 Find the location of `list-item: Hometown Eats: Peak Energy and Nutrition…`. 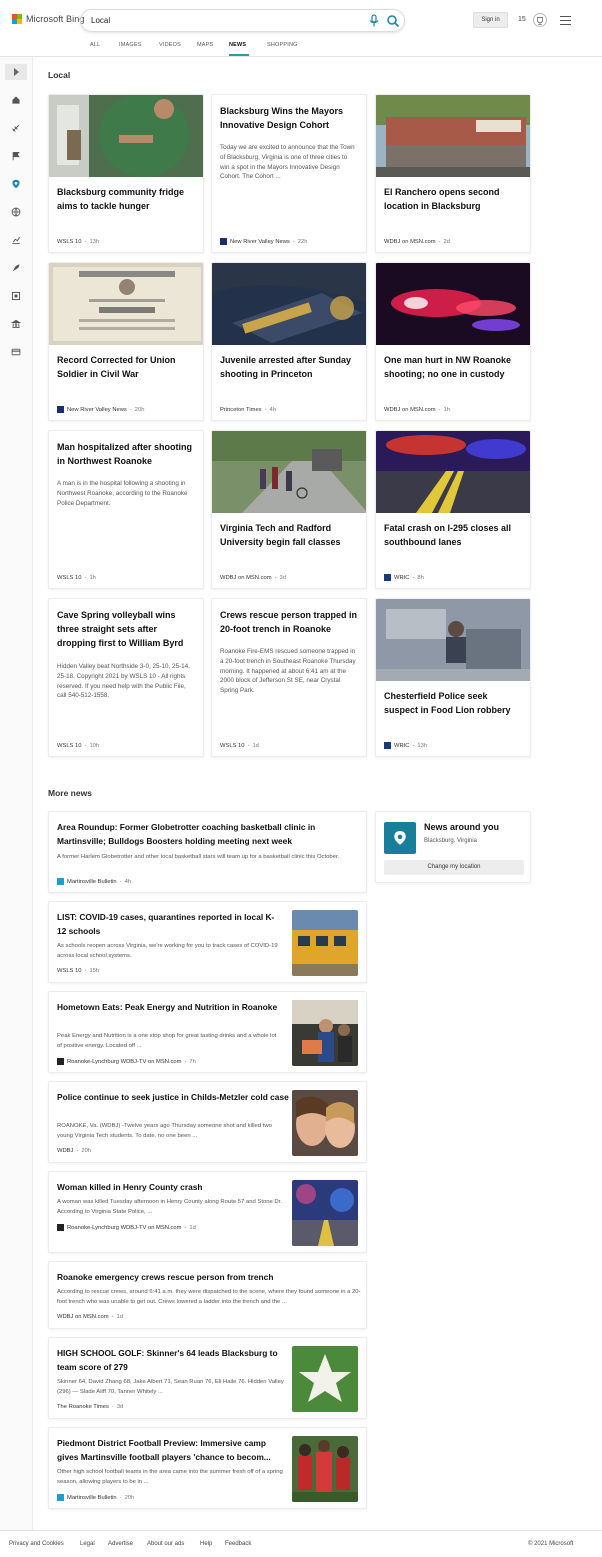

list-item: Hometown Eats: Peak Energy and Nutrition… is located at coordinates (207, 1032).